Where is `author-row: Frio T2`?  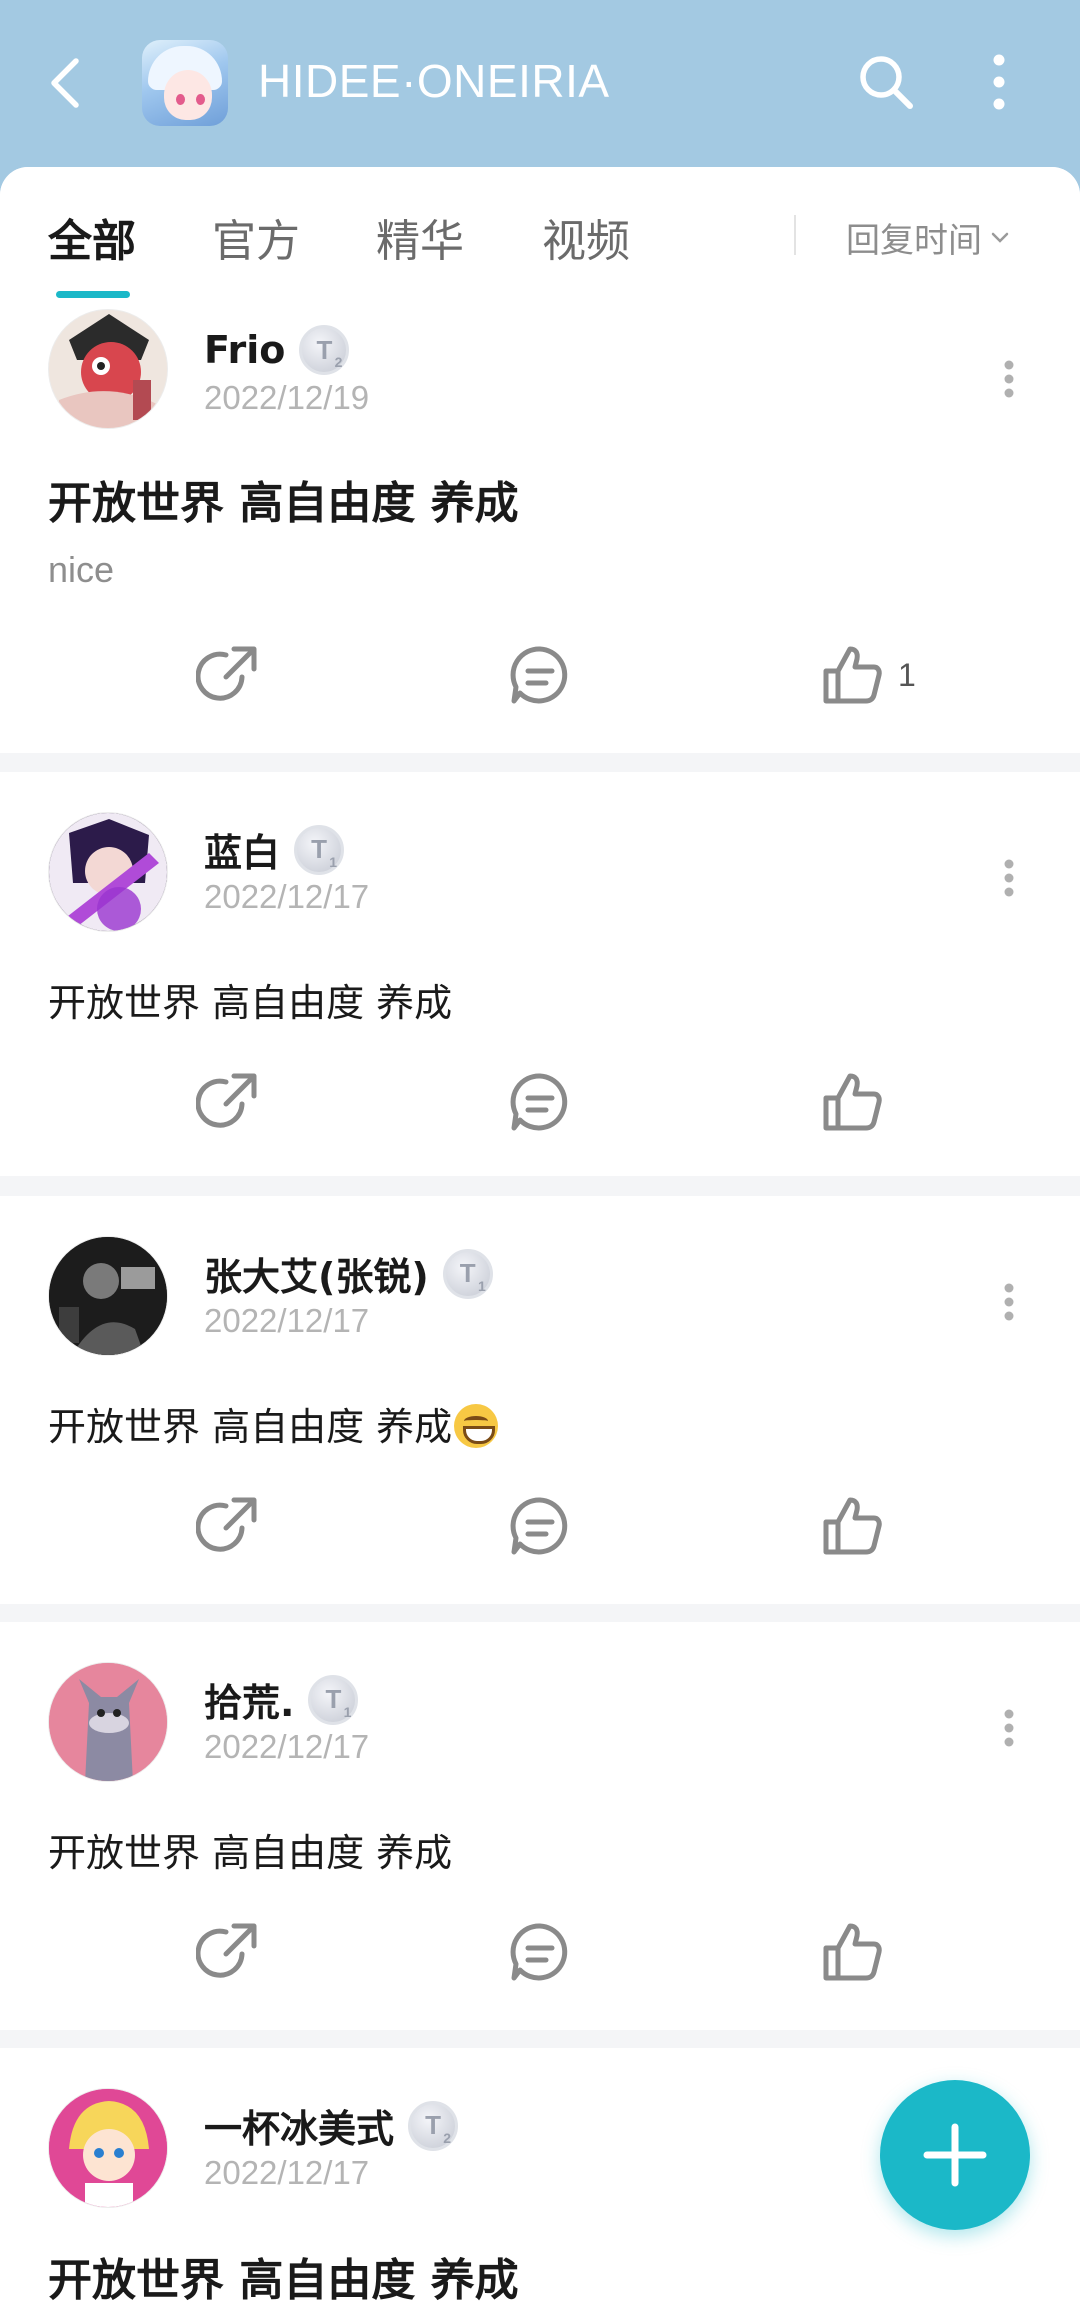 author-row: Frio T2 is located at coordinates (277, 350).